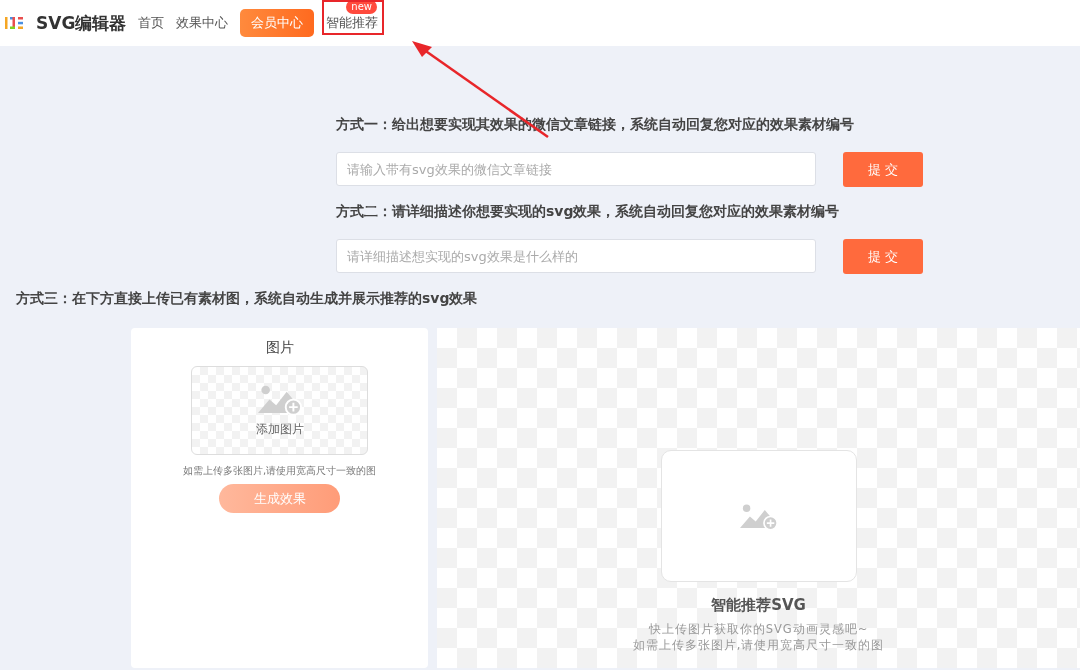 The image size is (1080, 670). What do you see at coordinates (247, 298) in the screenshot?
I see `method-title: 方式三：在下方直接上传已有素材图，系统自动生成并展示推荐的svg效果` at bounding box center [247, 298].